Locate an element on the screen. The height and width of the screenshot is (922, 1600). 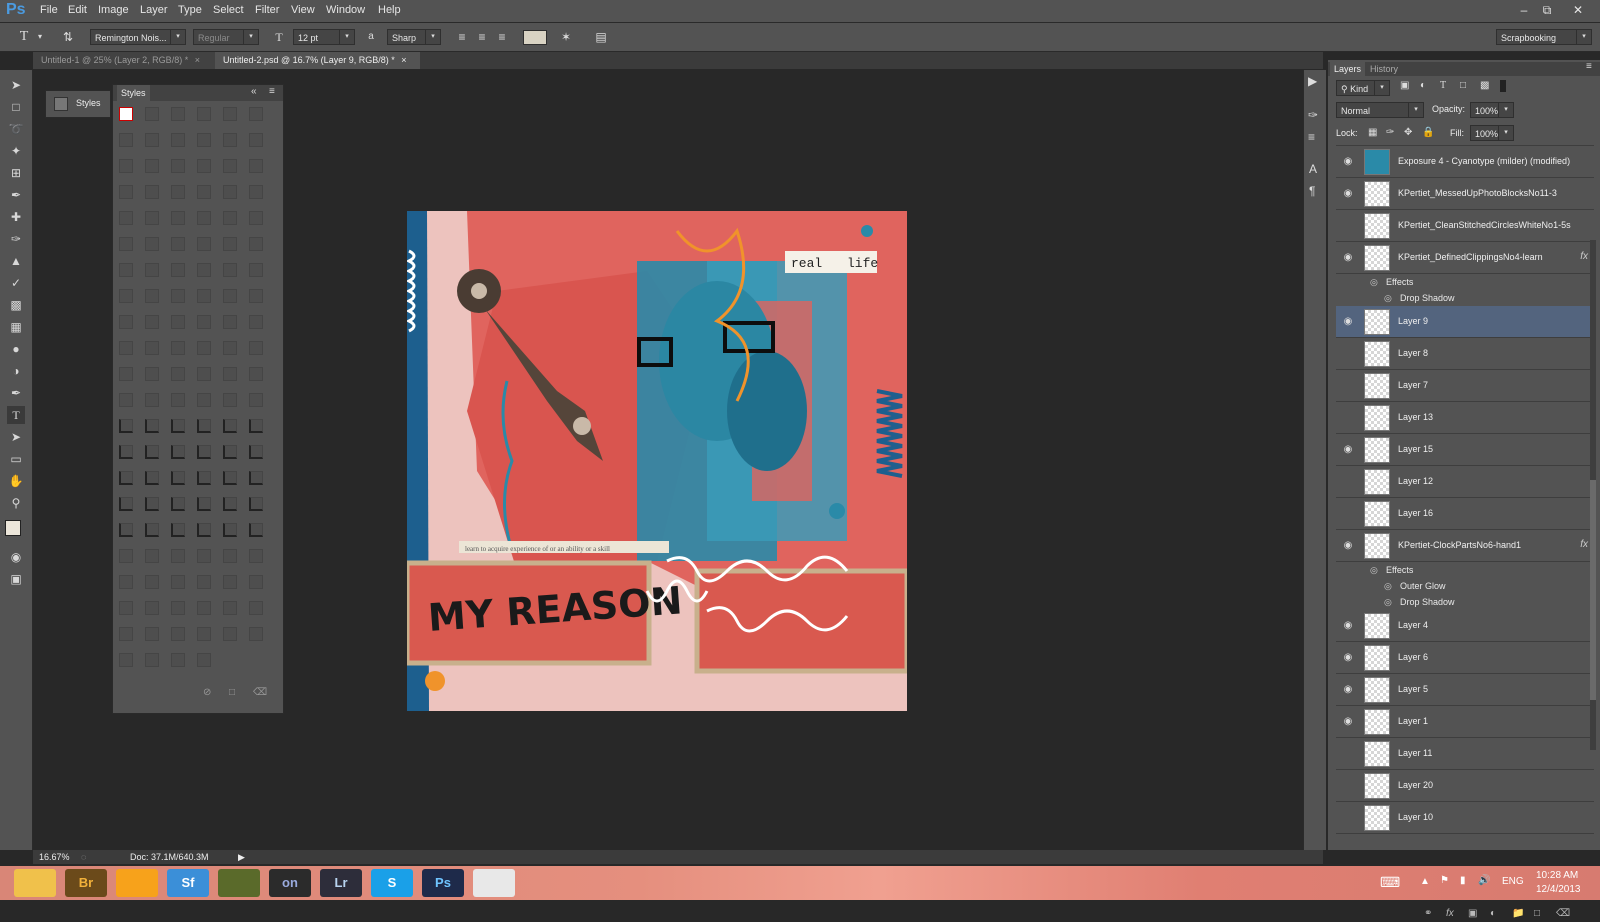
file-explorer-taskbar-icon is located at coordinates (35, 883).